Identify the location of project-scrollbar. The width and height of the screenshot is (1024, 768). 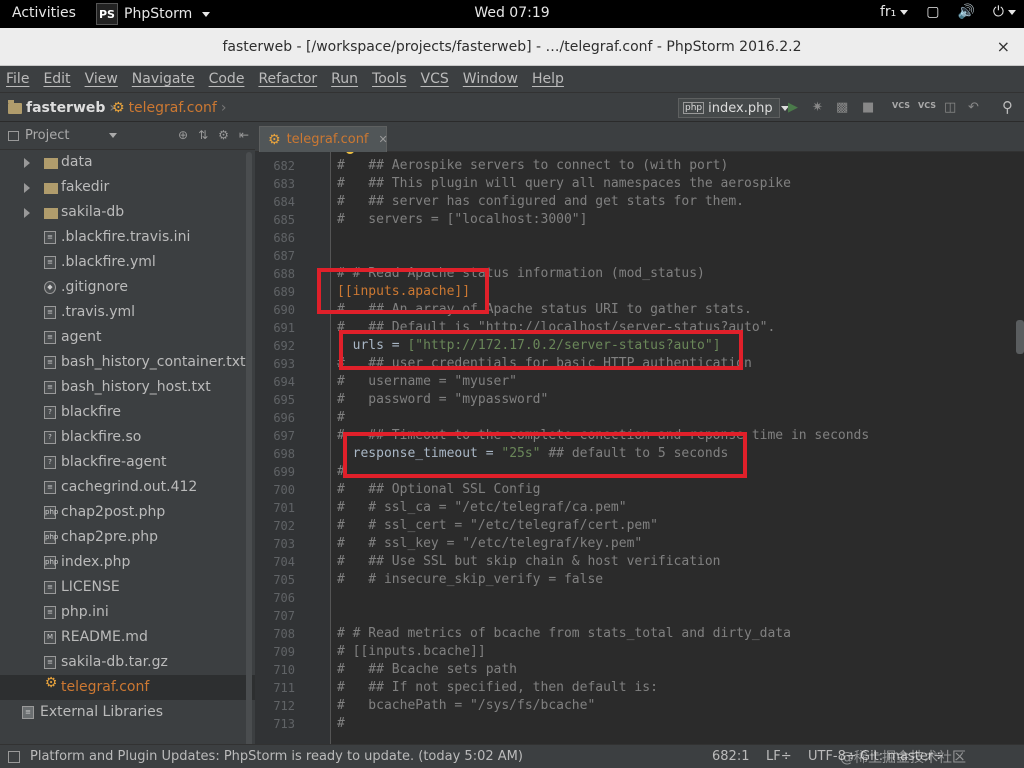
(249, 448).